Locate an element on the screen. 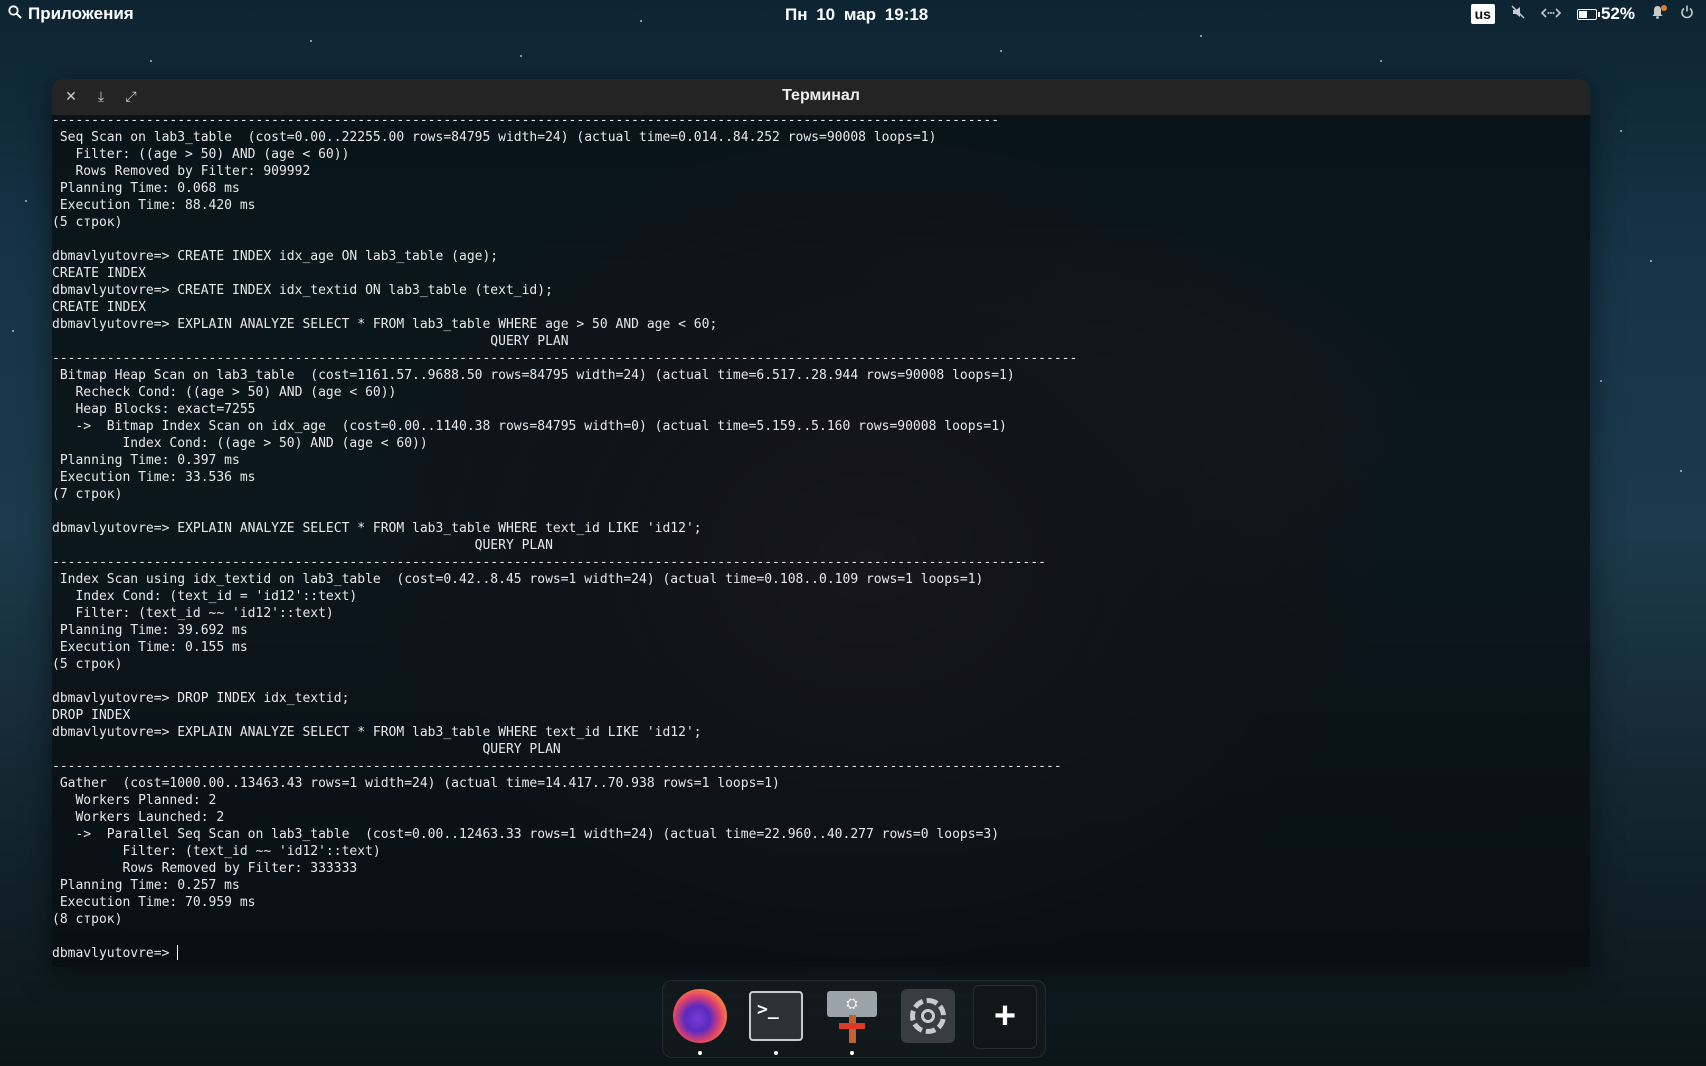  date-time: Пн 10 мар 19:18 is located at coordinates (856, 15).